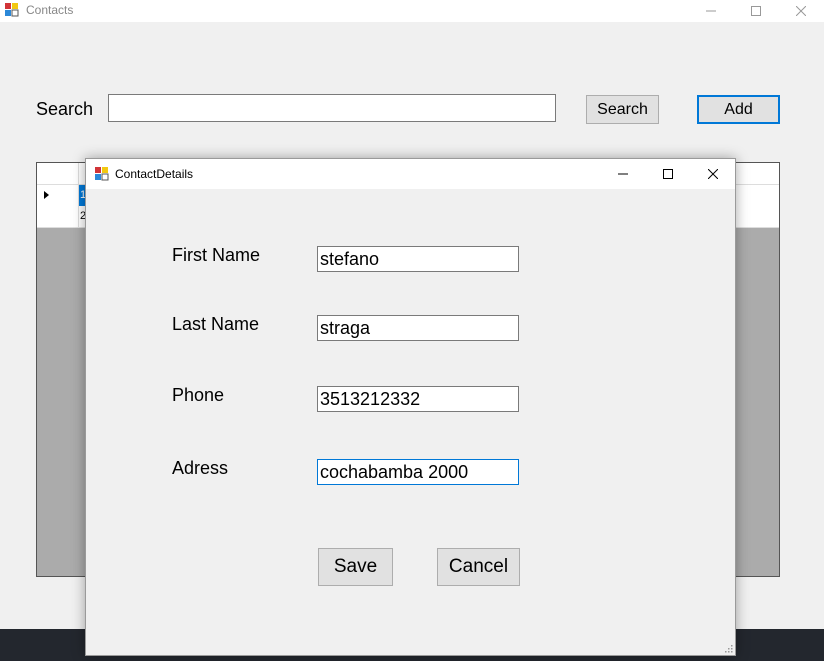 The height and width of the screenshot is (661, 824). I want to click on resize-grip-icon, so click(728, 648).